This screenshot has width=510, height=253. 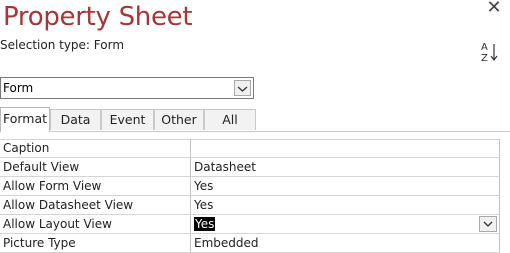 What do you see at coordinates (18, 88) in the screenshot?
I see `object-selector-value: Form` at bounding box center [18, 88].